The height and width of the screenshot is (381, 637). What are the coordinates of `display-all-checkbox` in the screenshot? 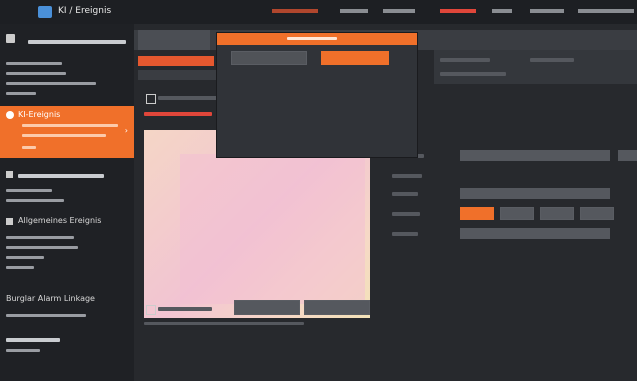 It's located at (151, 310).